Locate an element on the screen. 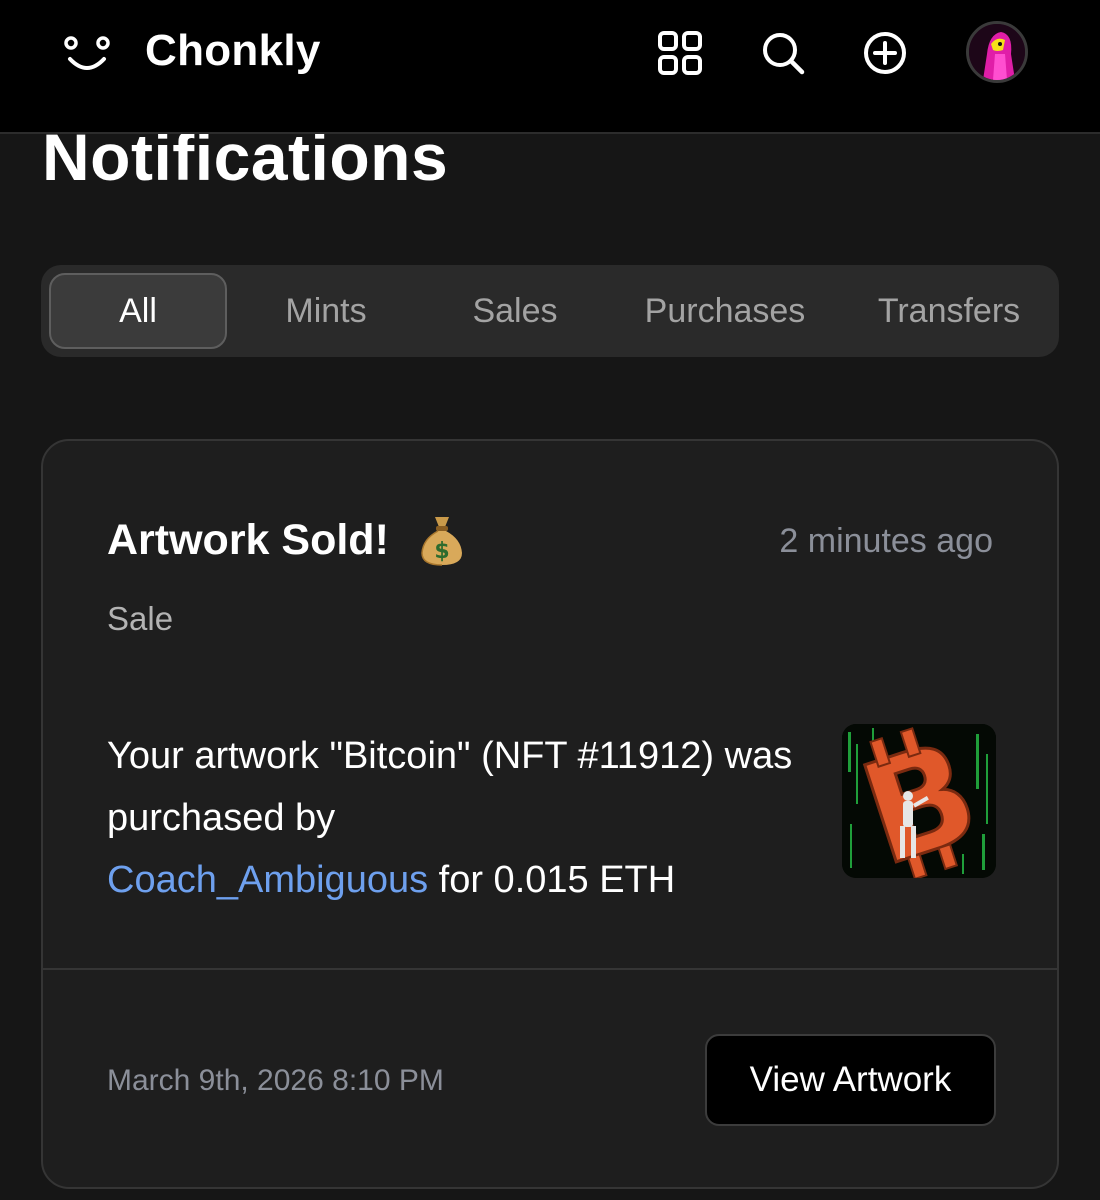 Image resolution: width=1100 pixels, height=1200 pixels. avatar-image is located at coordinates (997, 52).